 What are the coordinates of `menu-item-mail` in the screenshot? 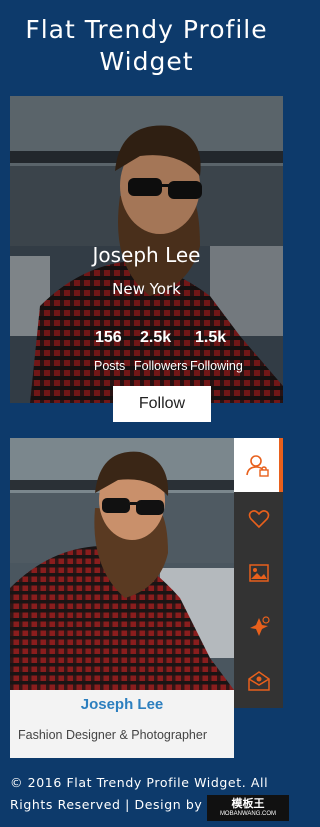 It's located at (258, 681).